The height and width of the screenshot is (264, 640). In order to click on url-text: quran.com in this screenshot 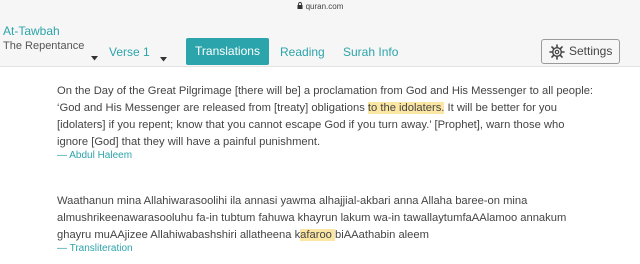, I will do `click(324, 7)`.